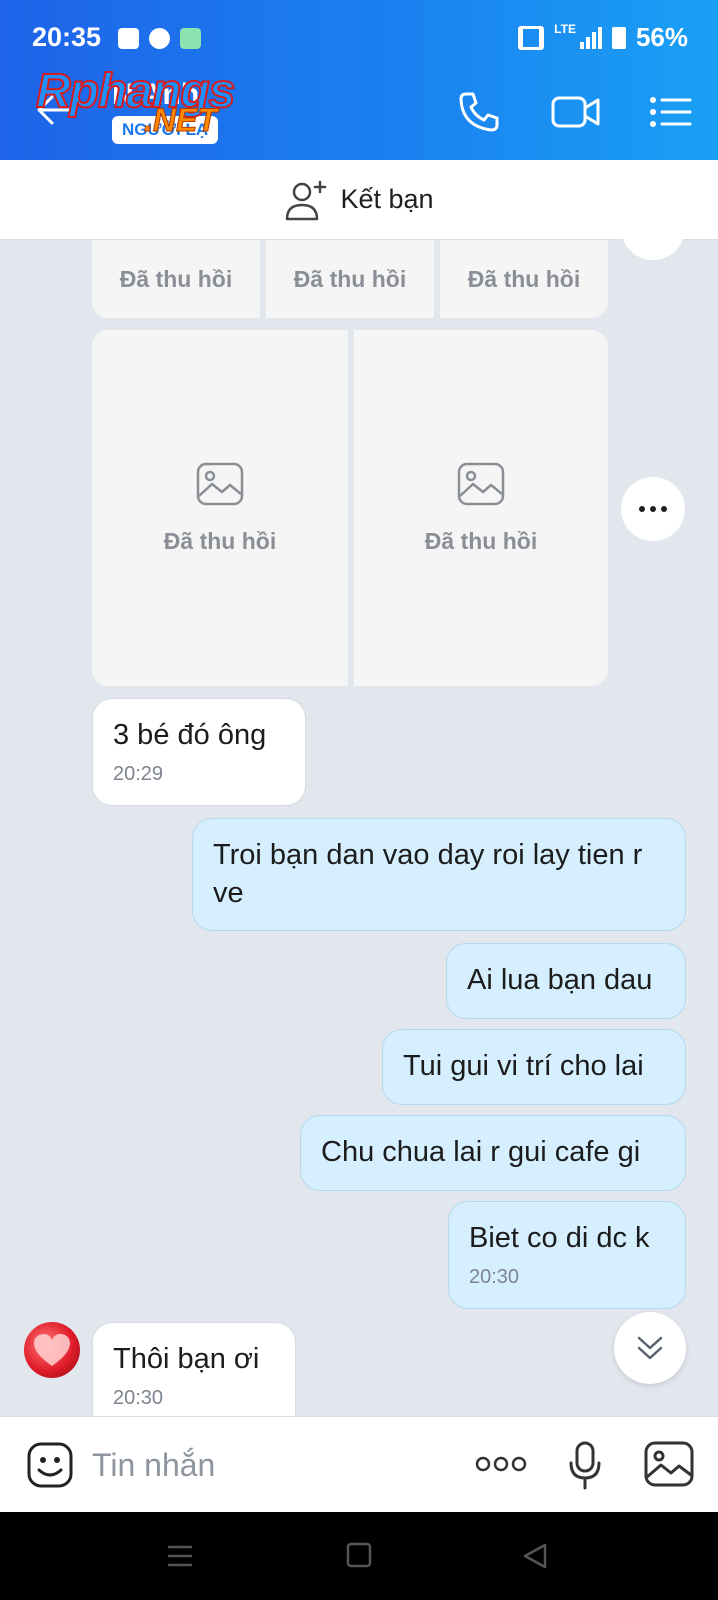  I want to click on recent-apps-icon, so click(180, 1556).